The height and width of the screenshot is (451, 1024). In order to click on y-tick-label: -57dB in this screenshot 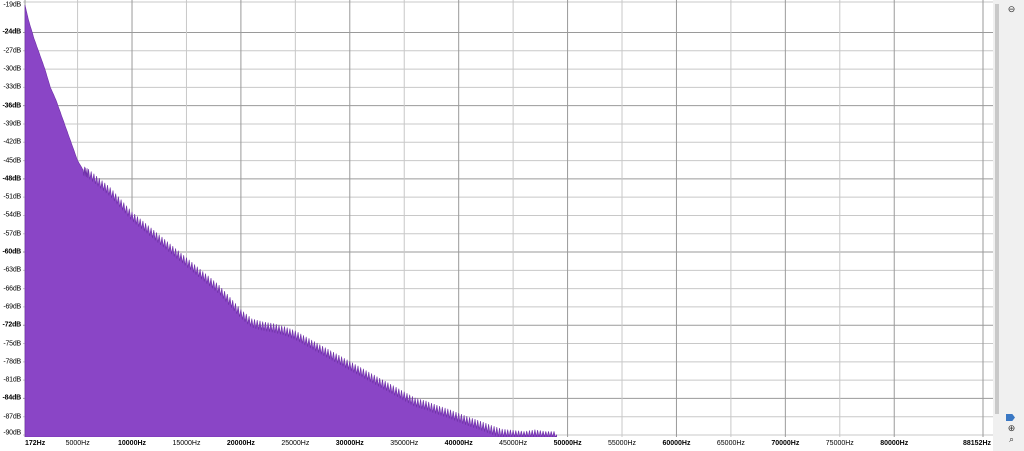, I will do `click(12, 234)`.